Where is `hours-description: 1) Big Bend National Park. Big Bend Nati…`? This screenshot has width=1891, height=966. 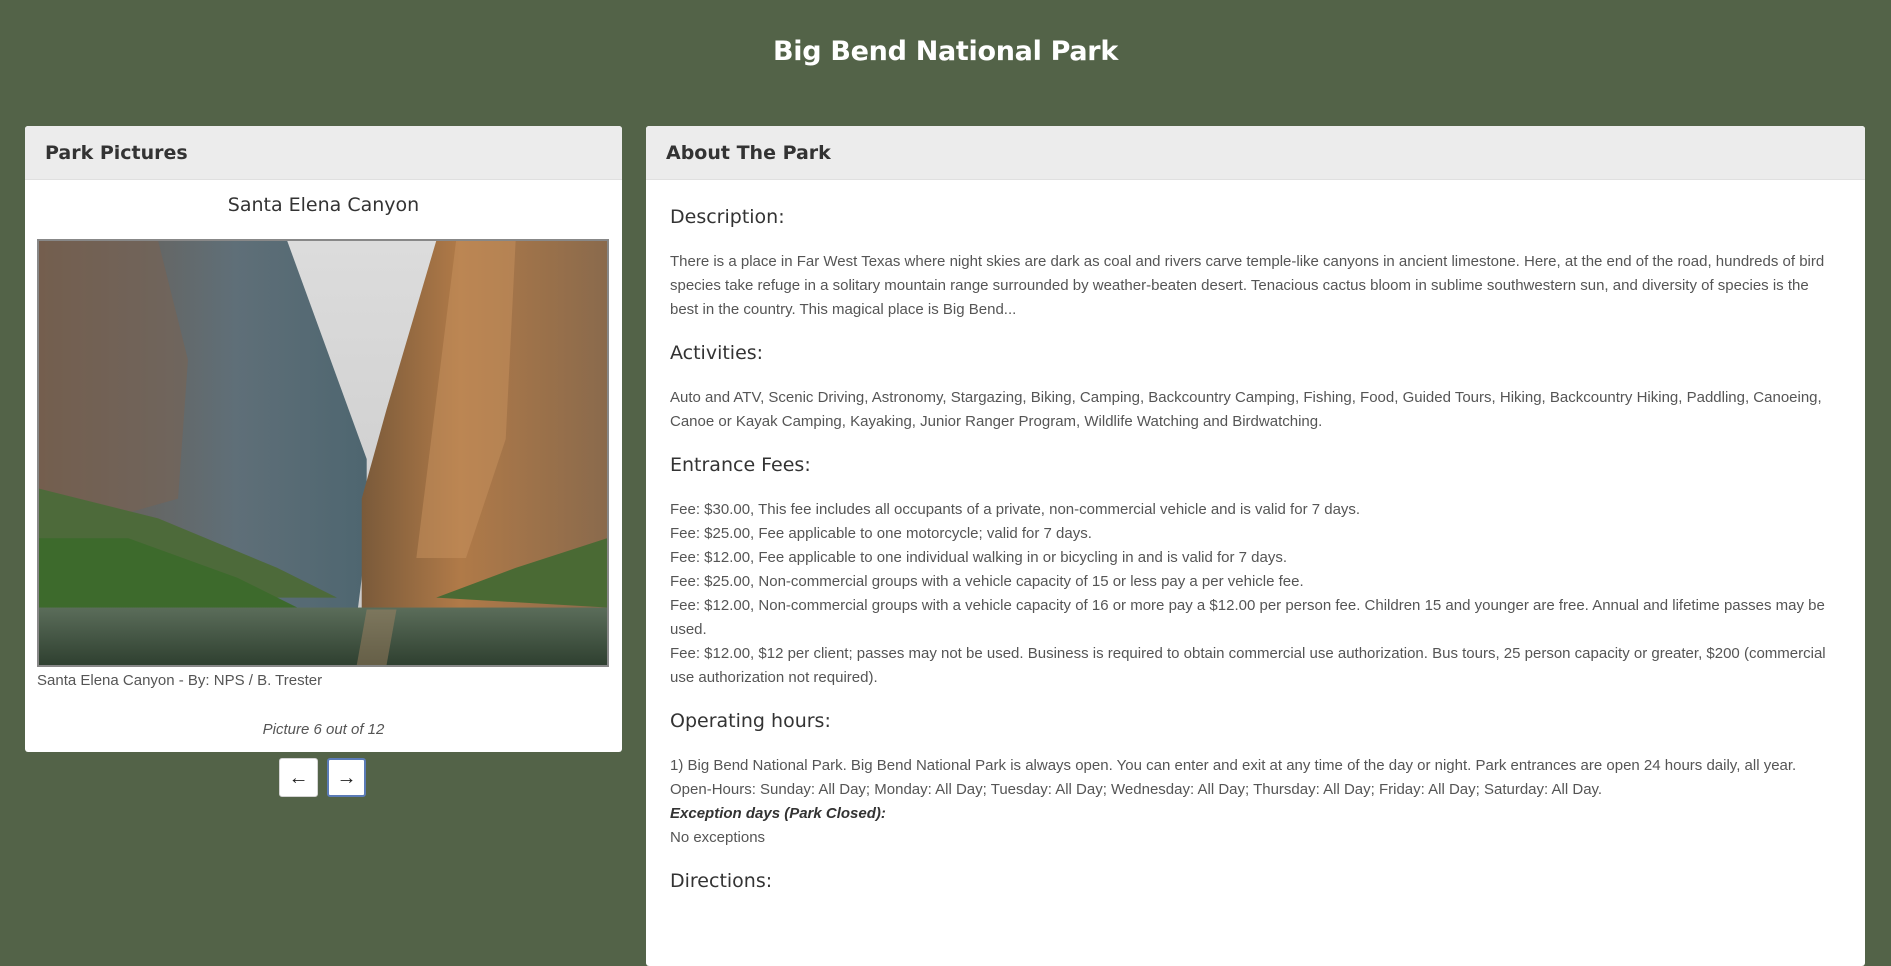 hours-description: 1) Big Bend National Park. Big Bend Nati… is located at coordinates (1233, 765).